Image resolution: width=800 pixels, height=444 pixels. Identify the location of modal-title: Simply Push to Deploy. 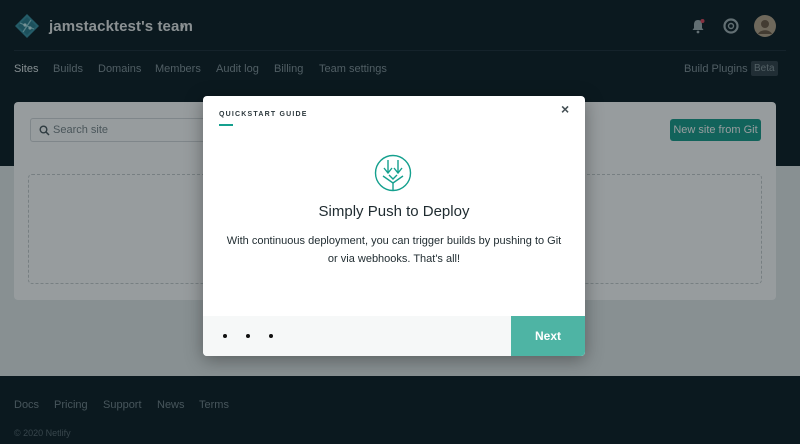
(394, 211).